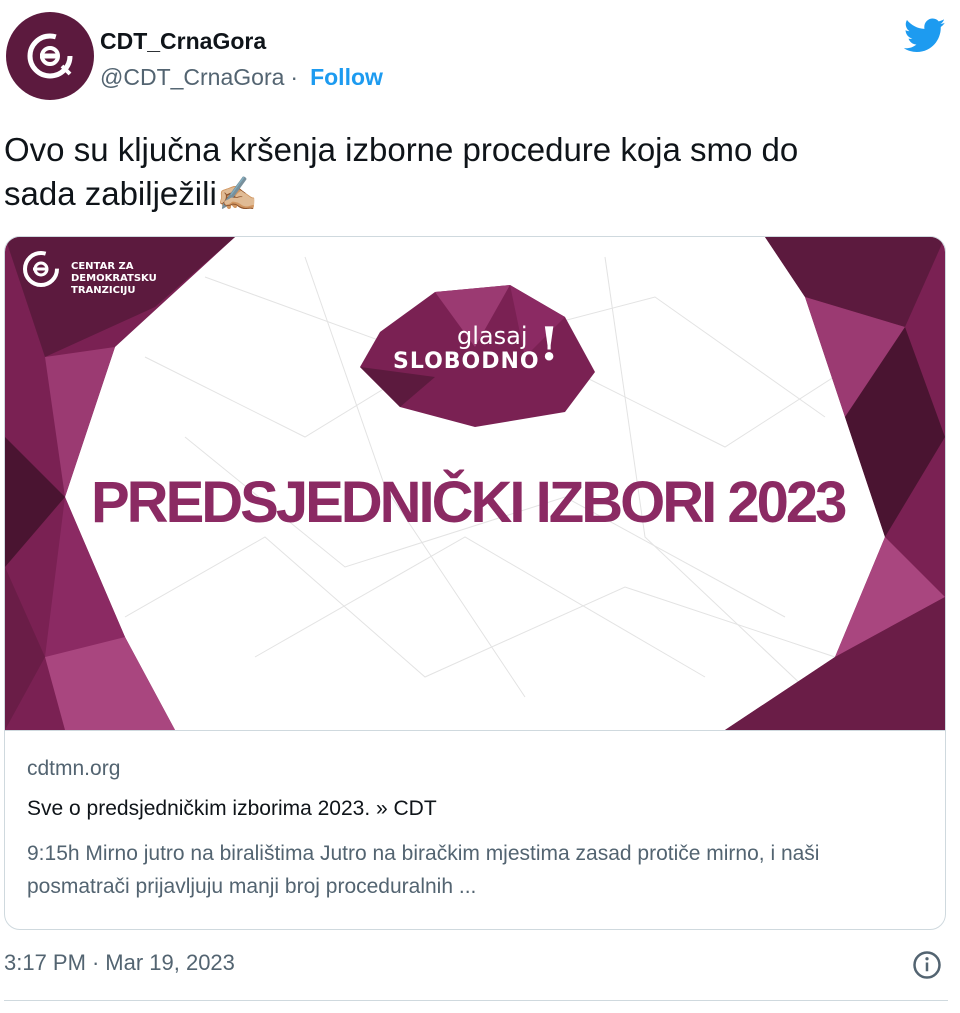 This screenshot has width=960, height=1013. I want to click on avatar, so click(50, 56).